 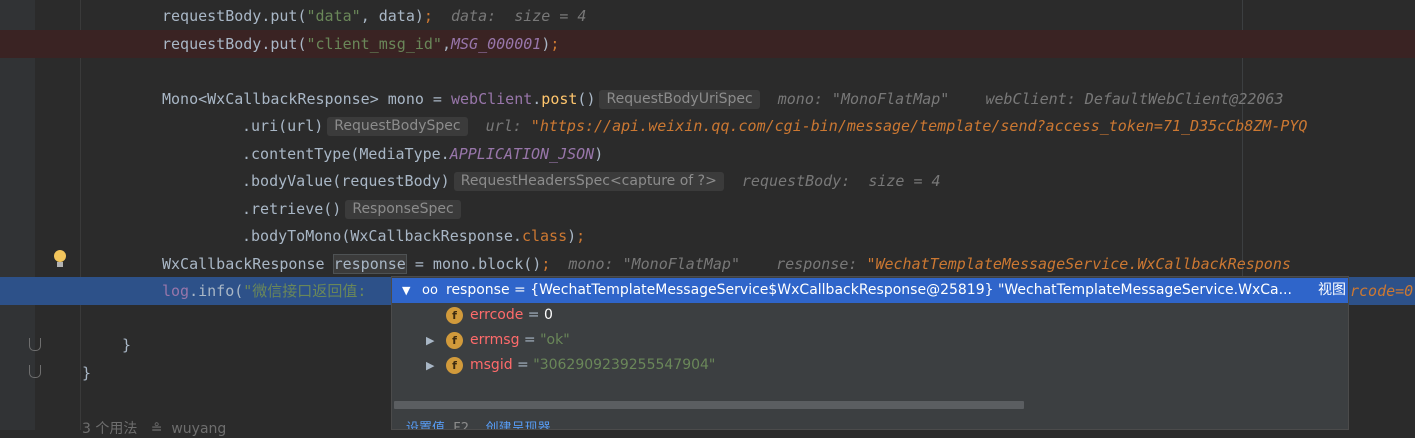 I want to click on tree-node-field: ▶ f msgid = "3062909239255547904", so click(x=870, y=365).